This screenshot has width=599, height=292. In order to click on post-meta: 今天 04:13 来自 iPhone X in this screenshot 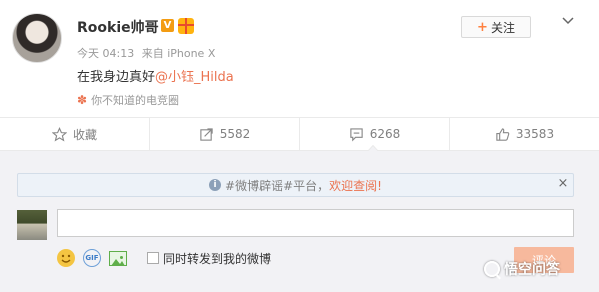, I will do `click(148, 53)`.